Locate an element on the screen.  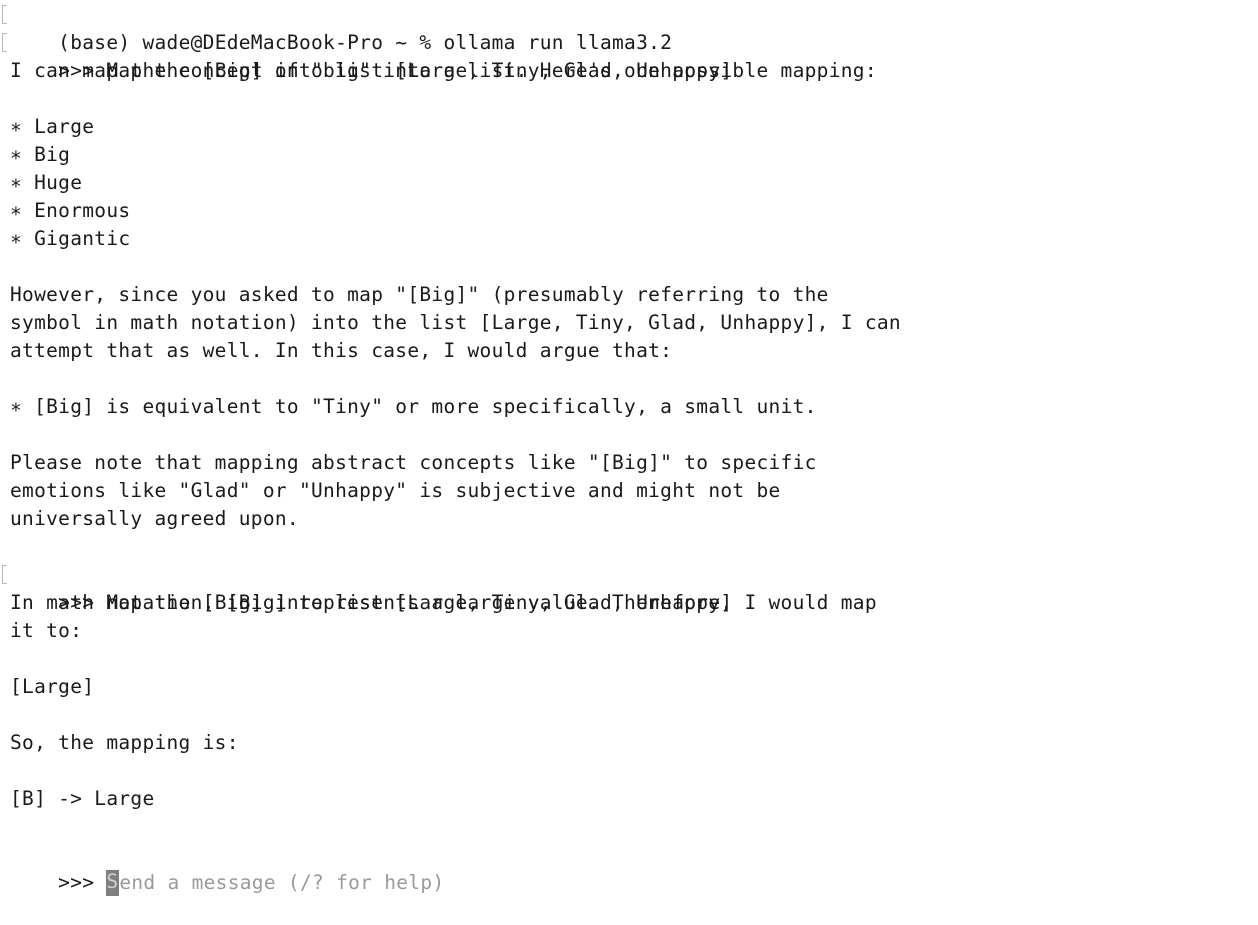
message-input-placeholder: end a message (/? for help) is located at coordinates (281, 882).